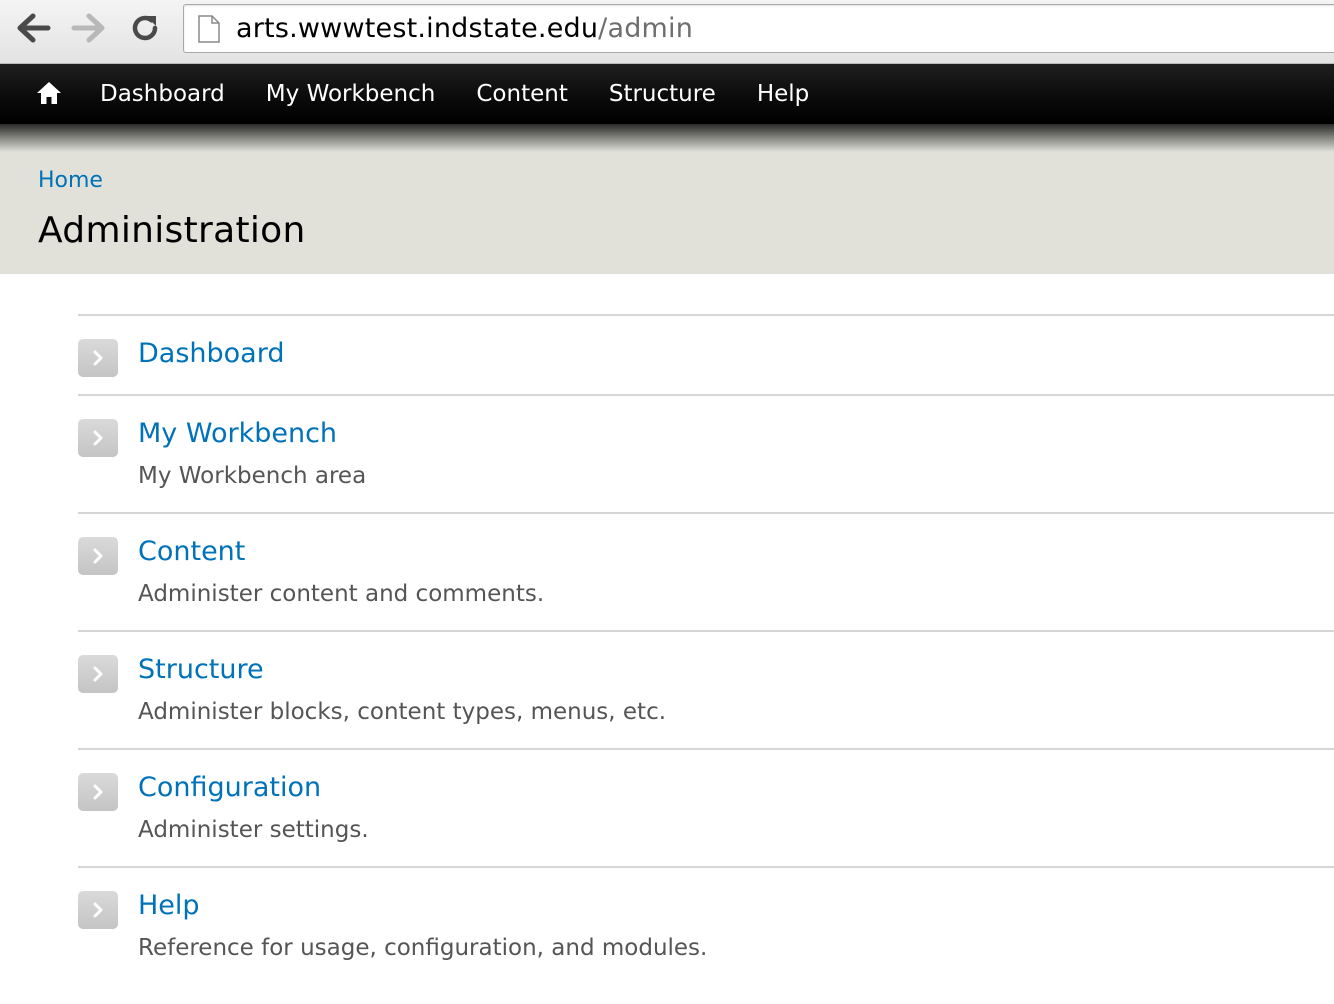  I want to click on page-header: Home Administration, so click(667, 199).